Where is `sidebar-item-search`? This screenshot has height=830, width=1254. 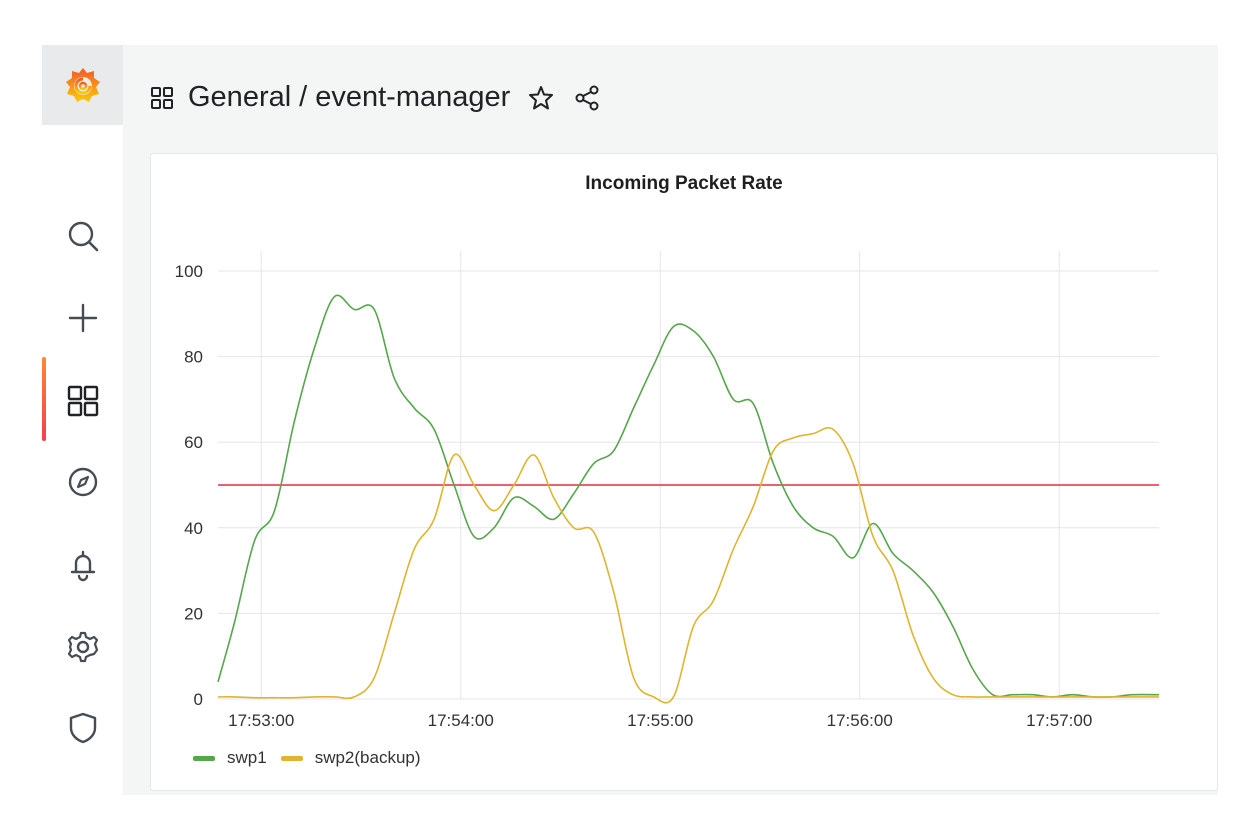 sidebar-item-search is located at coordinates (82, 236).